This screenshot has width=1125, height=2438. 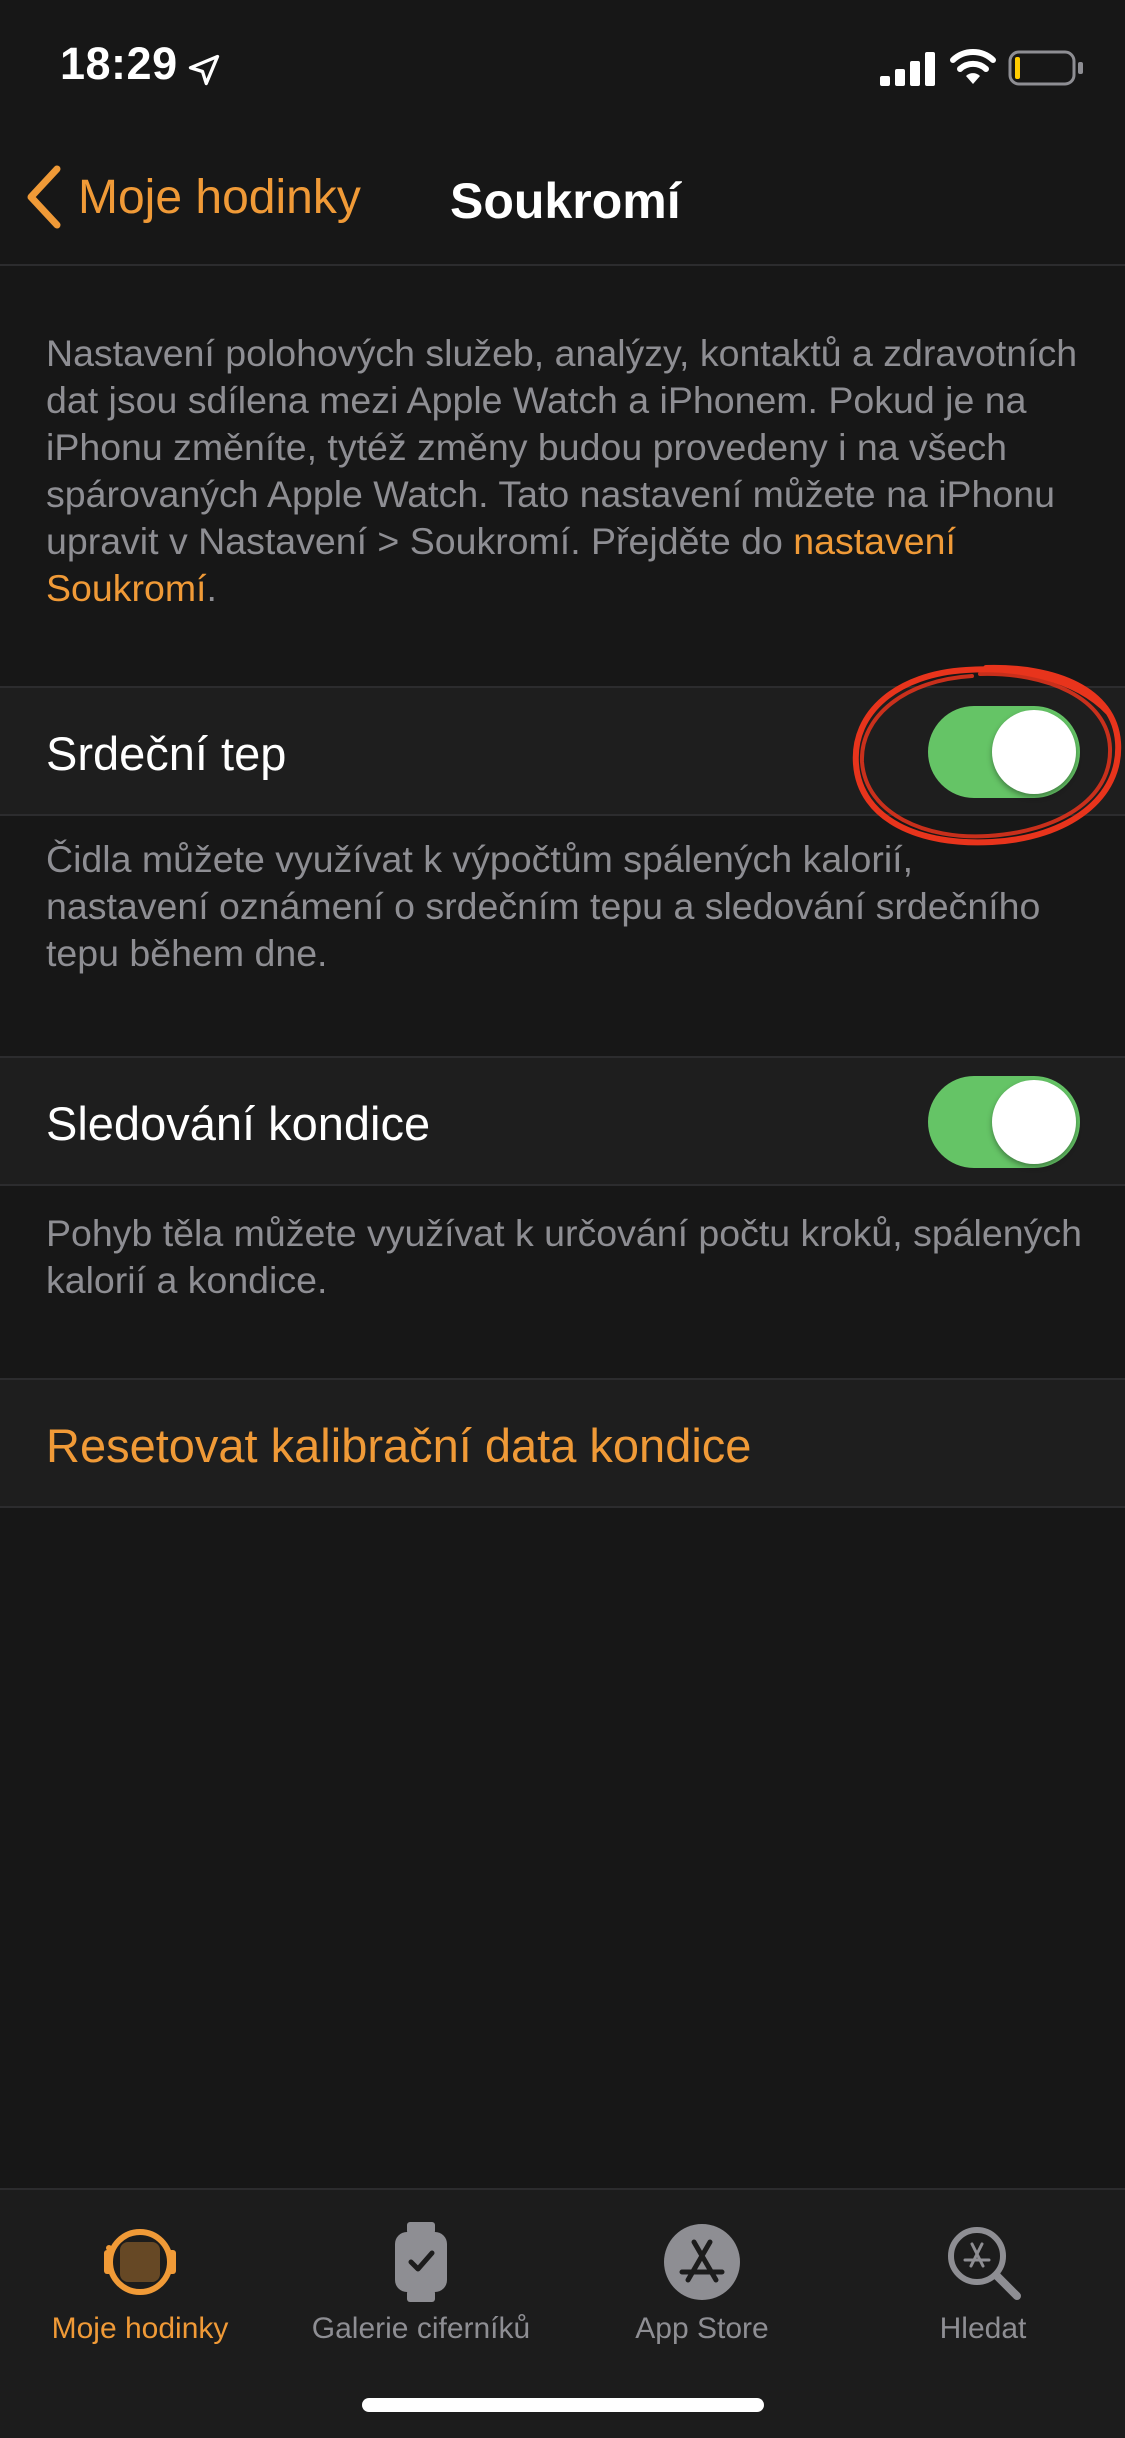 I want to click on heart-rate-toggle, so click(x=1004, y=752).